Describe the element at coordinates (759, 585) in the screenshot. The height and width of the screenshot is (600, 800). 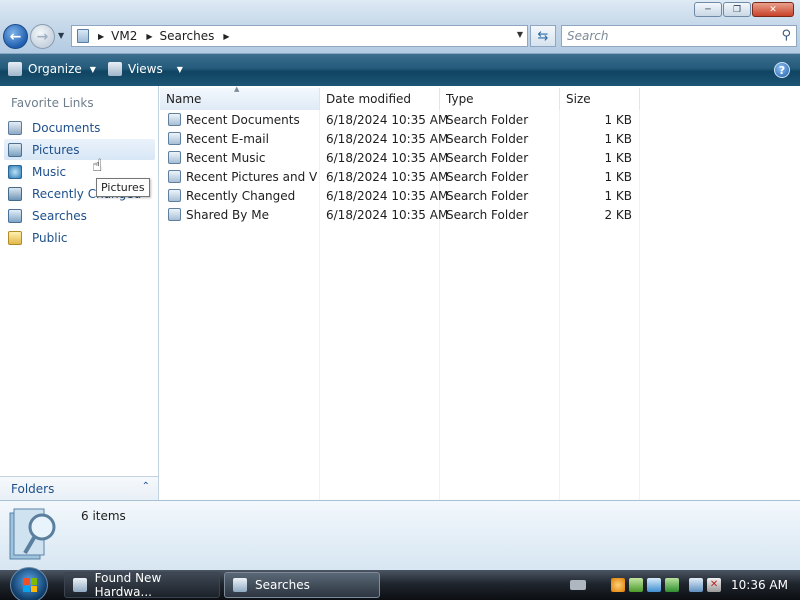
I see `clock: 10:36 AM` at that location.